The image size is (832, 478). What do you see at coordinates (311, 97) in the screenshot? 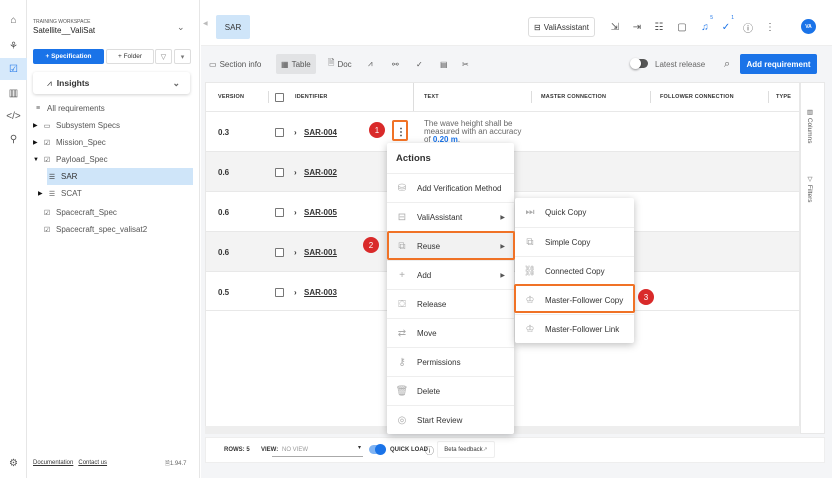
I see `column-header-identifier: IDENTIFIER` at bounding box center [311, 97].